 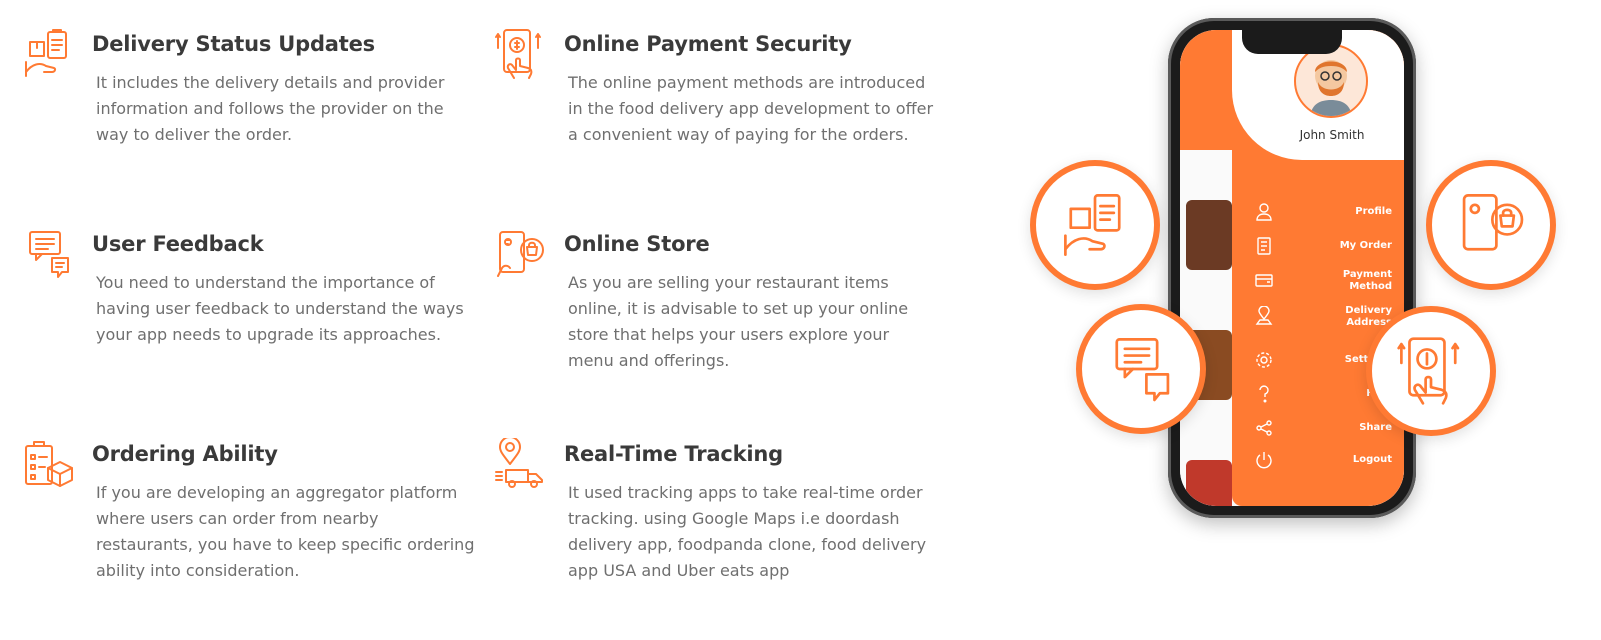 What do you see at coordinates (1318, 461) in the screenshot?
I see `menu-item-logout: Logout` at bounding box center [1318, 461].